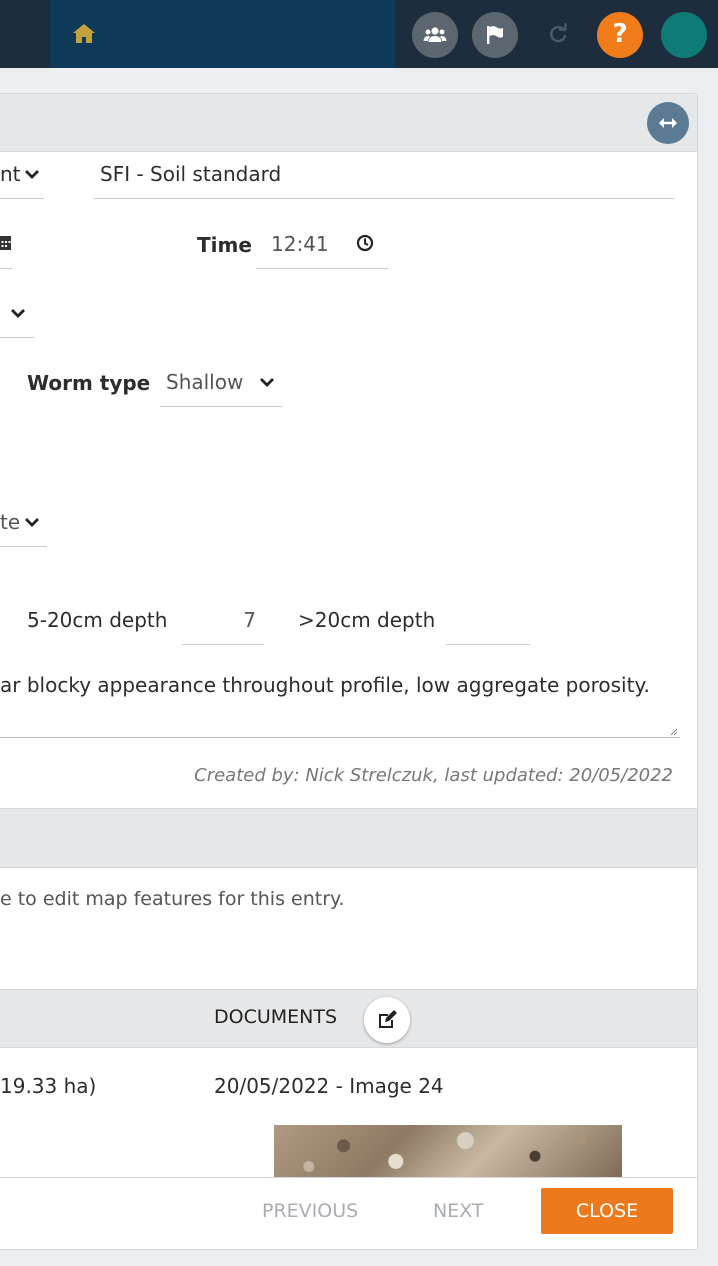 This screenshot has height=1266, width=718. Describe the element at coordinates (310, 1211) in the screenshot. I see `previous-button: PREVIOUS` at that location.